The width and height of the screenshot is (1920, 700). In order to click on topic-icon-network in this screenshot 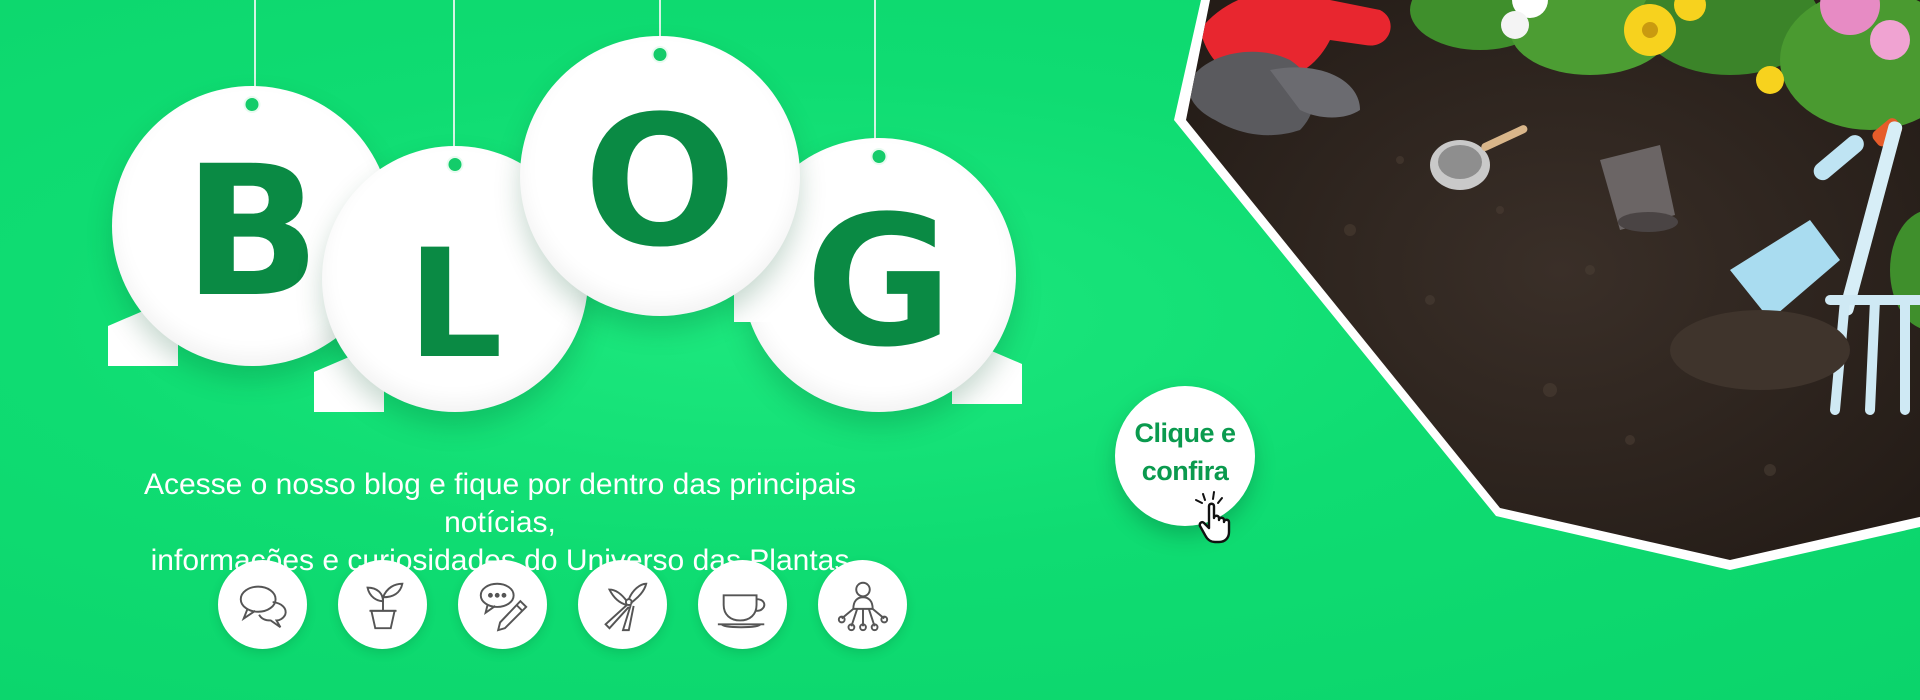, I will do `click(862, 604)`.